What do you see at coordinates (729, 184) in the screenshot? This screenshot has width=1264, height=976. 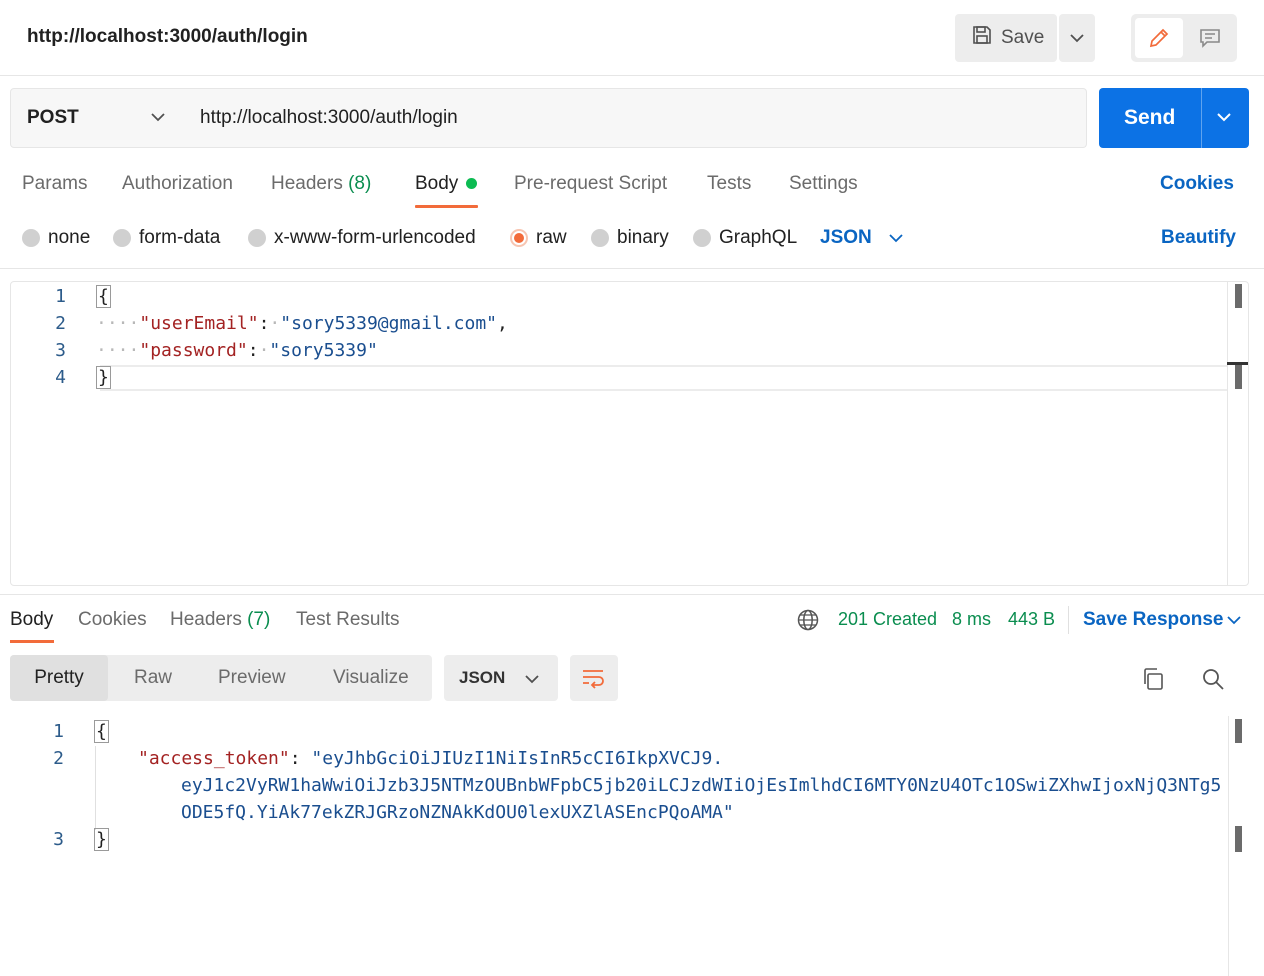 I see `tab-tests: Tests` at bounding box center [729, 184].